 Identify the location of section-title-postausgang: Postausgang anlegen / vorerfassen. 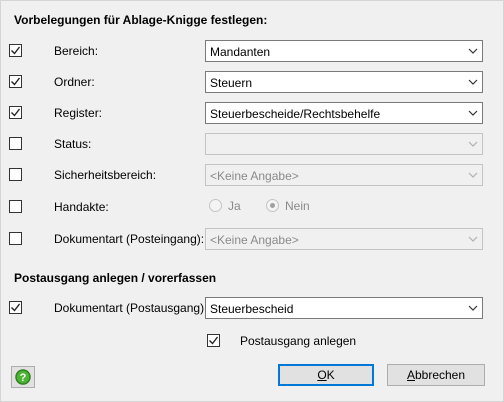
(115, 278).